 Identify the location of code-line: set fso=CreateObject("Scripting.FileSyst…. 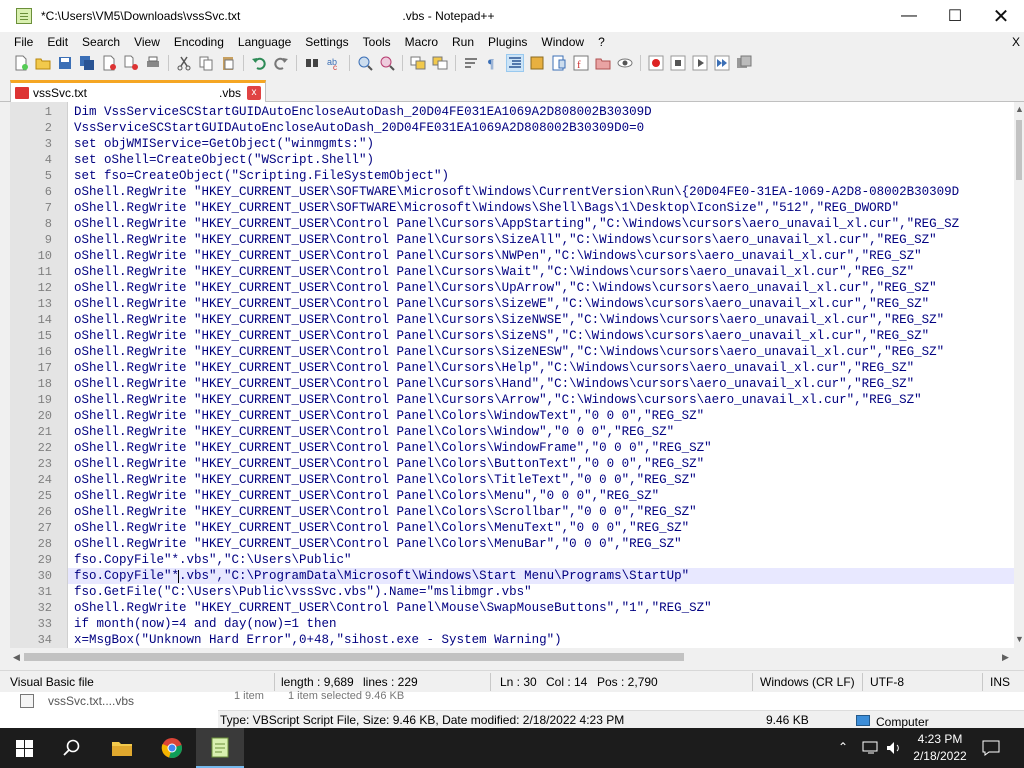
(541, 176).